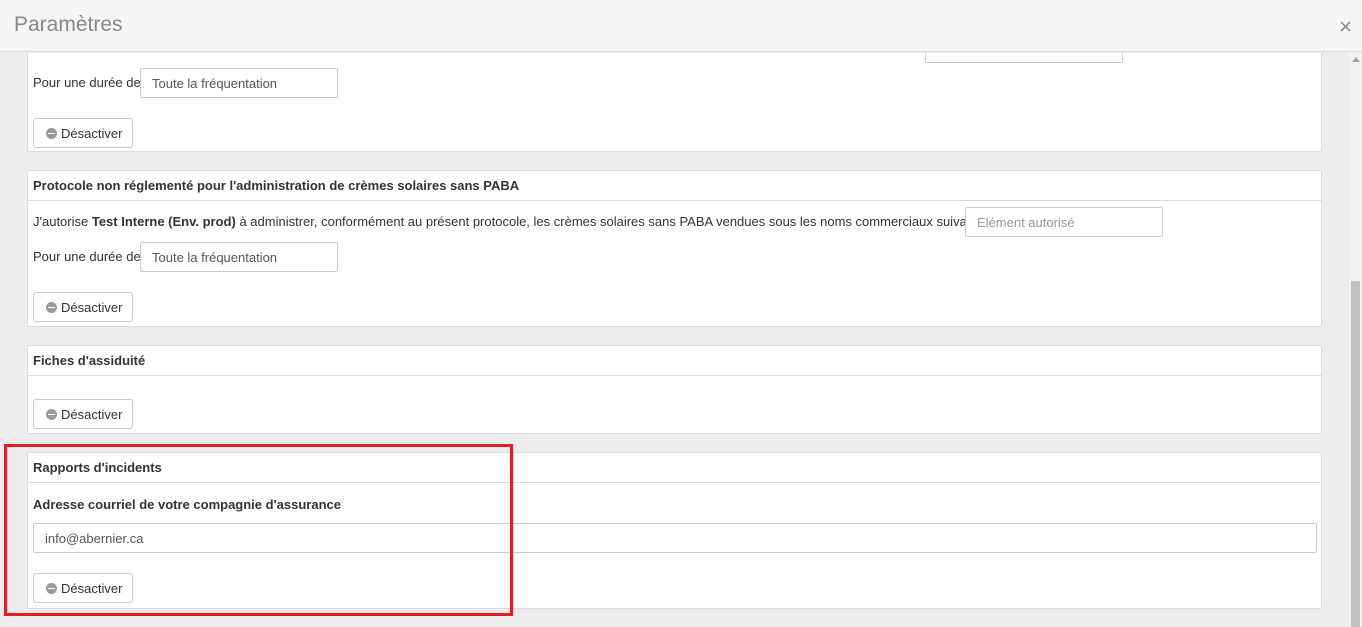 The height and width of the screenshot is (627, 1362). I want to click on authorized-item-input-partial, so click(1024, 58).